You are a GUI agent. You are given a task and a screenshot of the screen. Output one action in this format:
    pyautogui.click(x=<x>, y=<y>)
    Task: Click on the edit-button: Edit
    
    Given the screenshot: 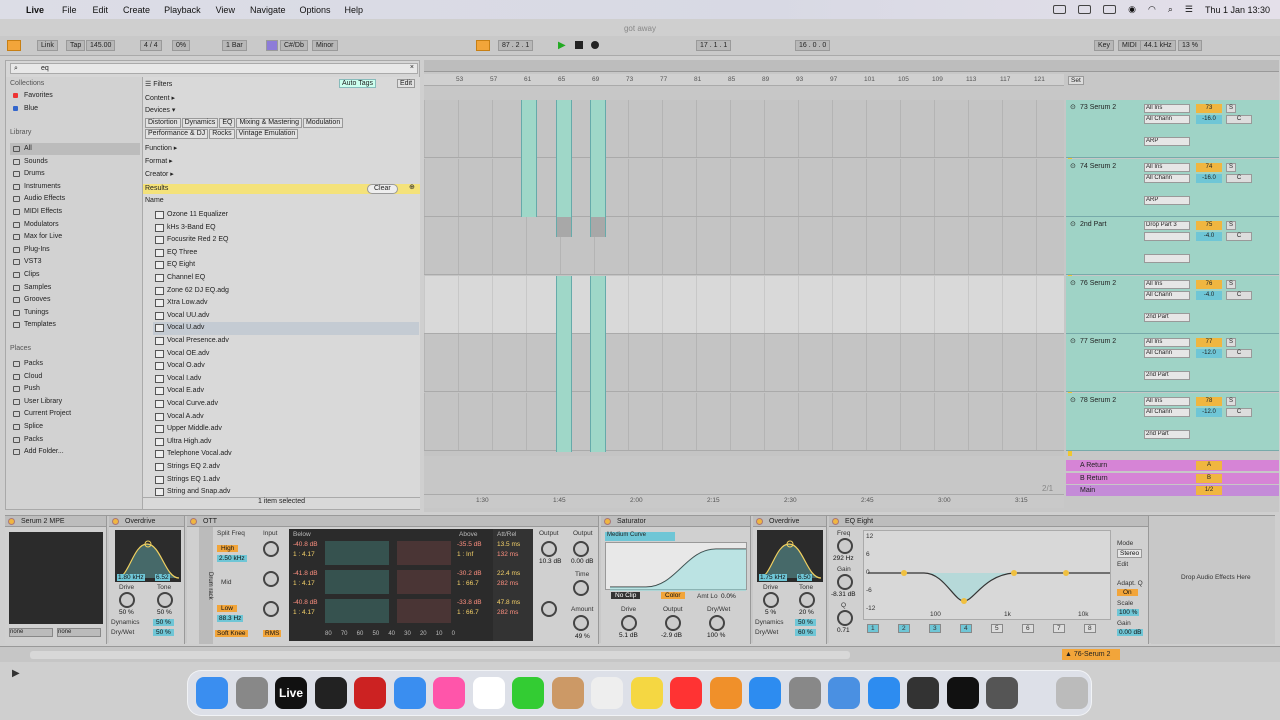 What is the action you would take?
    pyautogui.click(x=406, y=83)
    